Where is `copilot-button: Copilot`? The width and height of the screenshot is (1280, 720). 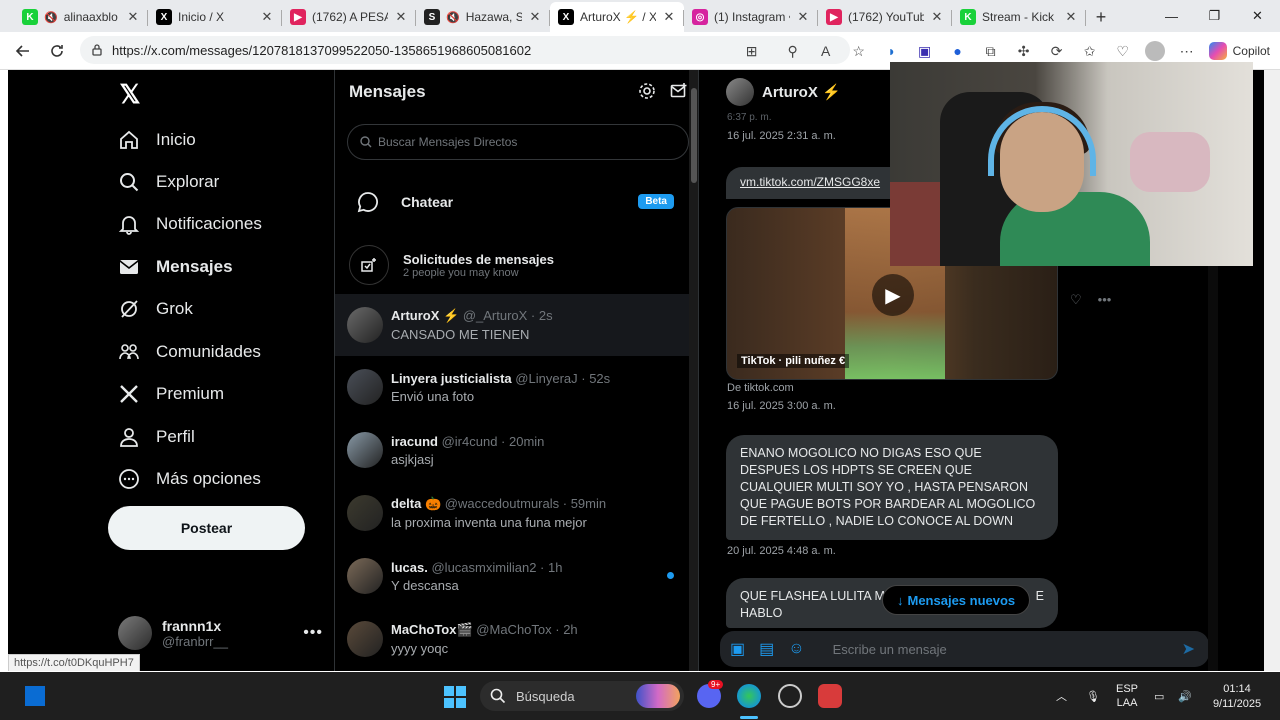
copilot-button: Copilot is located at coordinates (1239, 51).